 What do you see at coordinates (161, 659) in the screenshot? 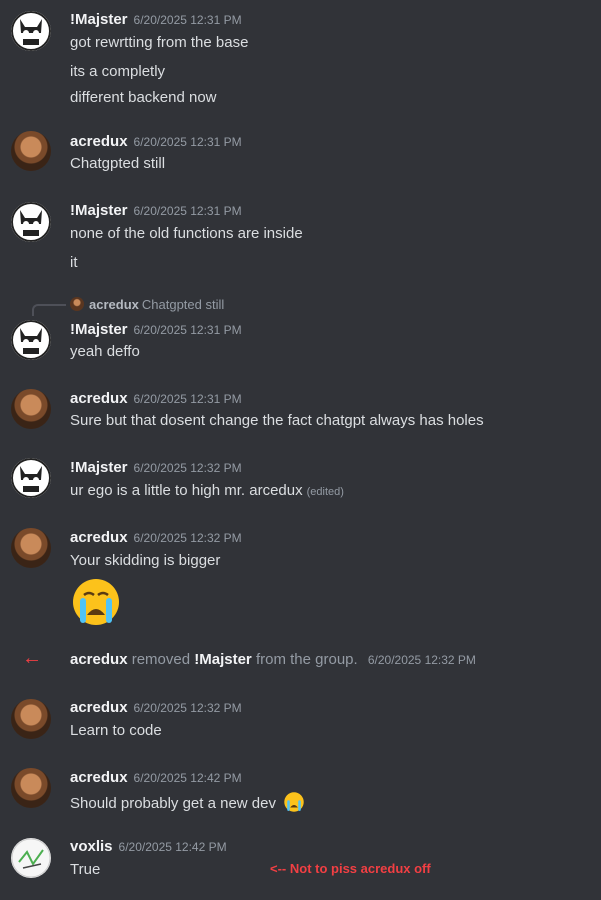
I see `system-action: removed` at bounding box center [161, 659].